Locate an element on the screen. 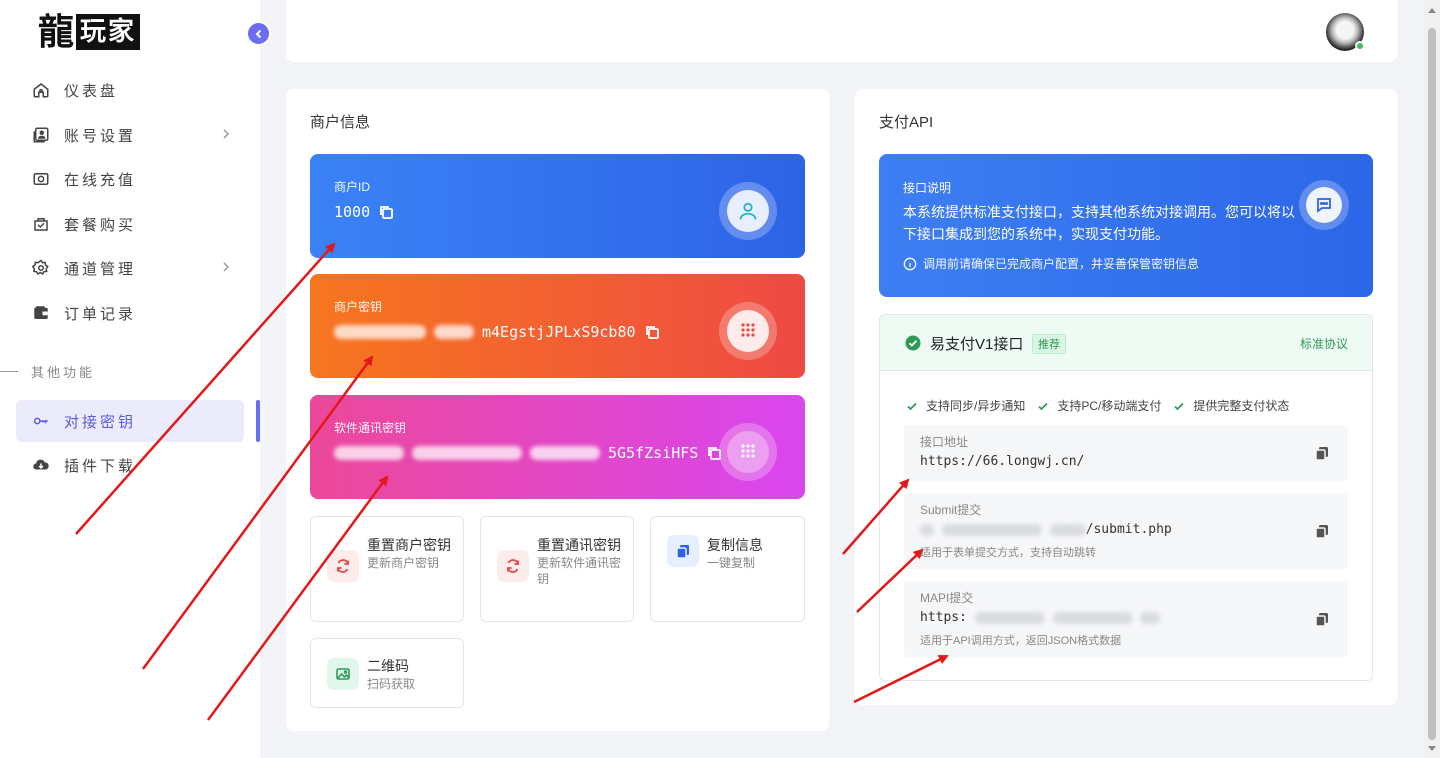 The image size is (1440, 758). sidebar-item-plugin-download: 插件下载 is located at coordinates (130, 465).